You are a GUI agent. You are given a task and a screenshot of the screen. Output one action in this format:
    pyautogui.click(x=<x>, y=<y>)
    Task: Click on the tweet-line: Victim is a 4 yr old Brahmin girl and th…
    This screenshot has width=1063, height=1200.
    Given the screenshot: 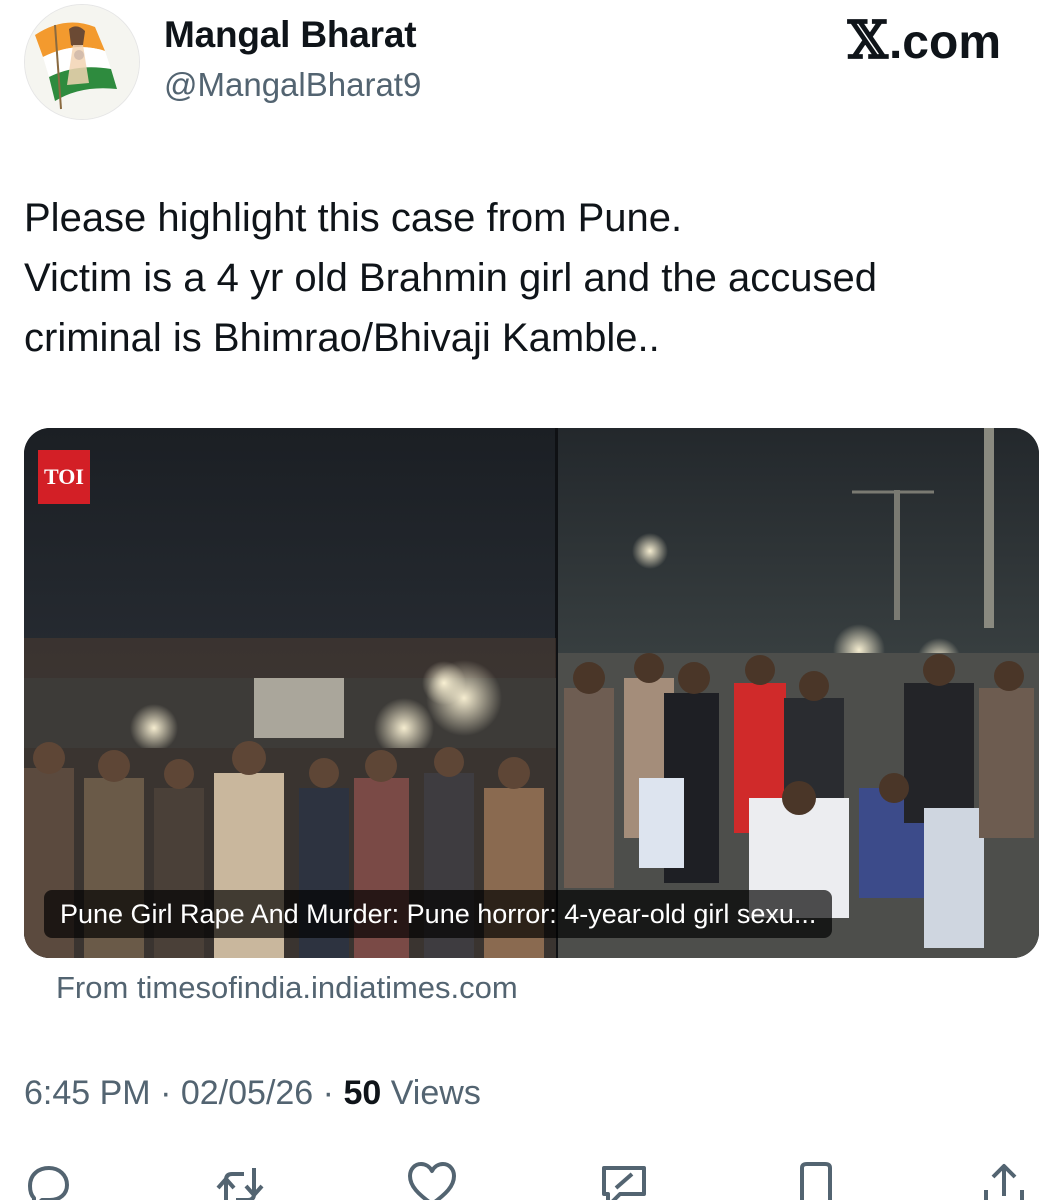 What is the action you would take?
    pyautogui.click(x=450, y=278)
    